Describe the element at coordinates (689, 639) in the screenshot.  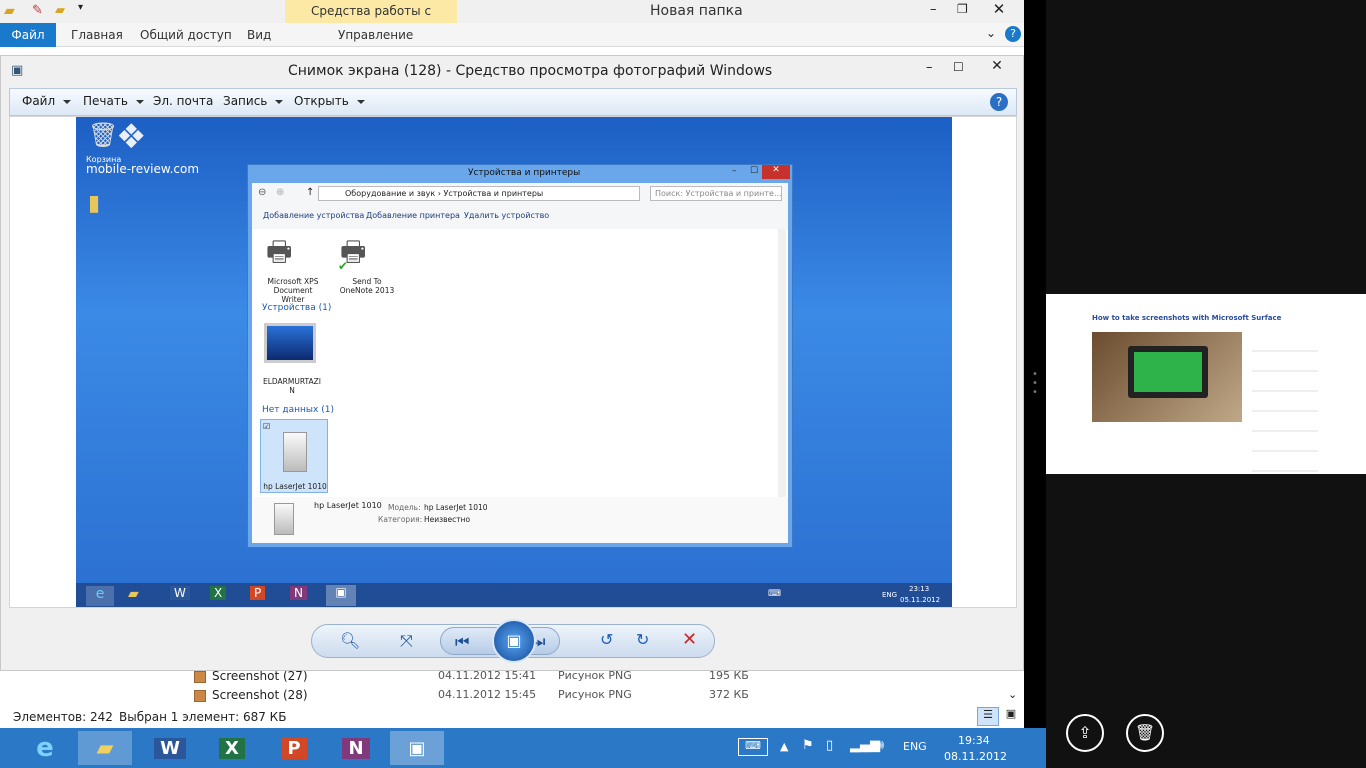
I see `delete-icon: ✕` at that location.